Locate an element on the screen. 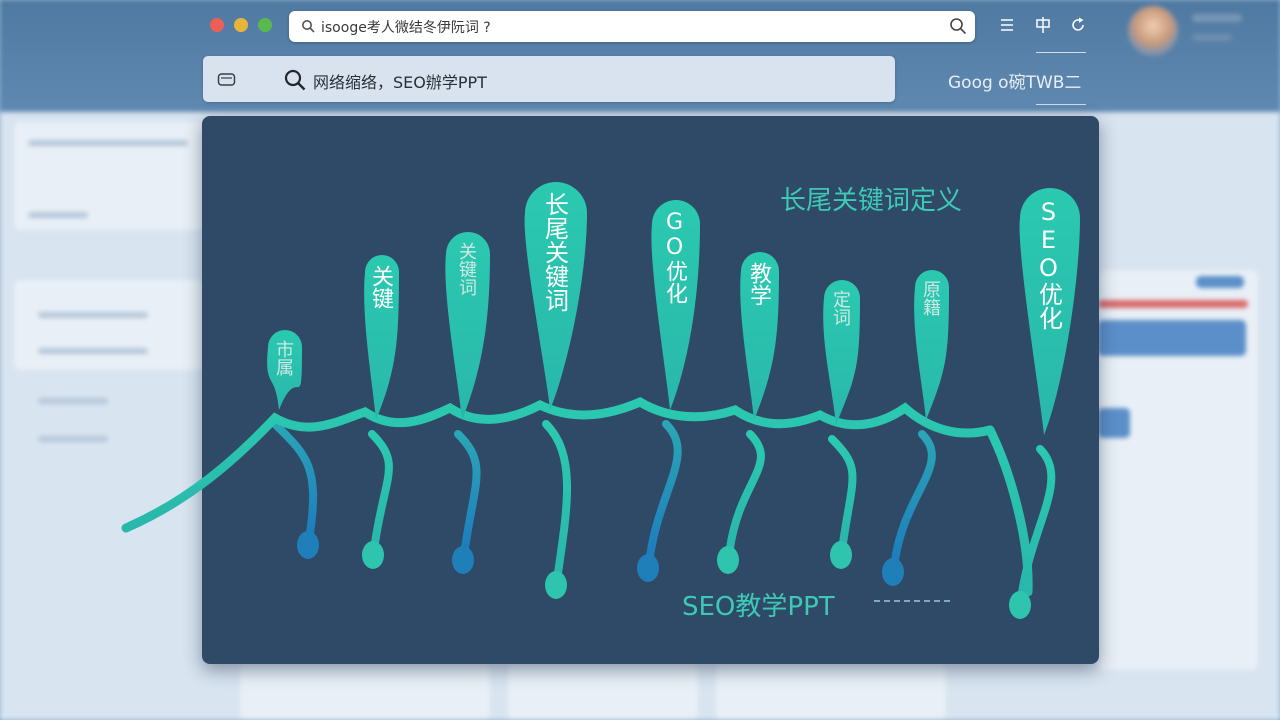  leaf-label: 定词 is located at coordinates (840, 308).